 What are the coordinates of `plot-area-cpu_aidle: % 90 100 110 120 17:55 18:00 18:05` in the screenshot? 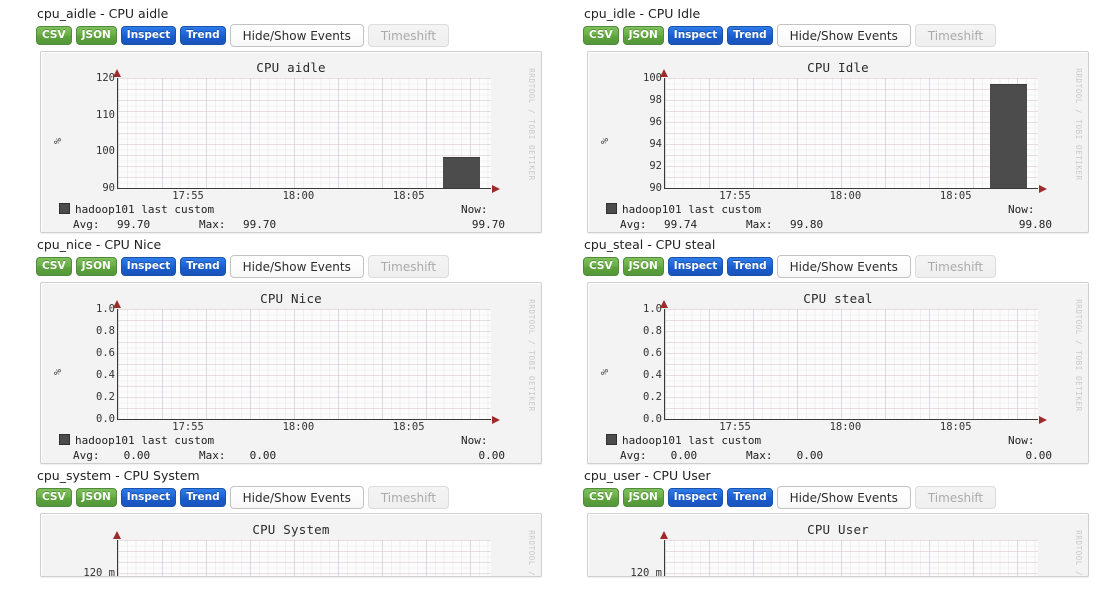 It's located at (276, 135).